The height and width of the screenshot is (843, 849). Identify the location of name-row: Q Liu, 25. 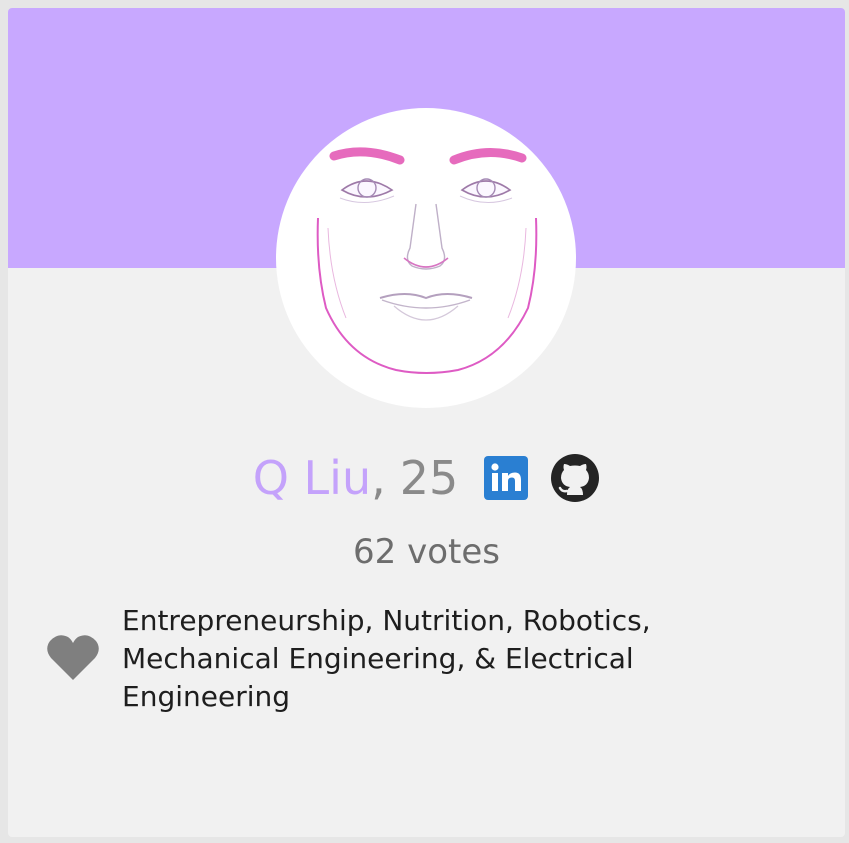
(426, 478).